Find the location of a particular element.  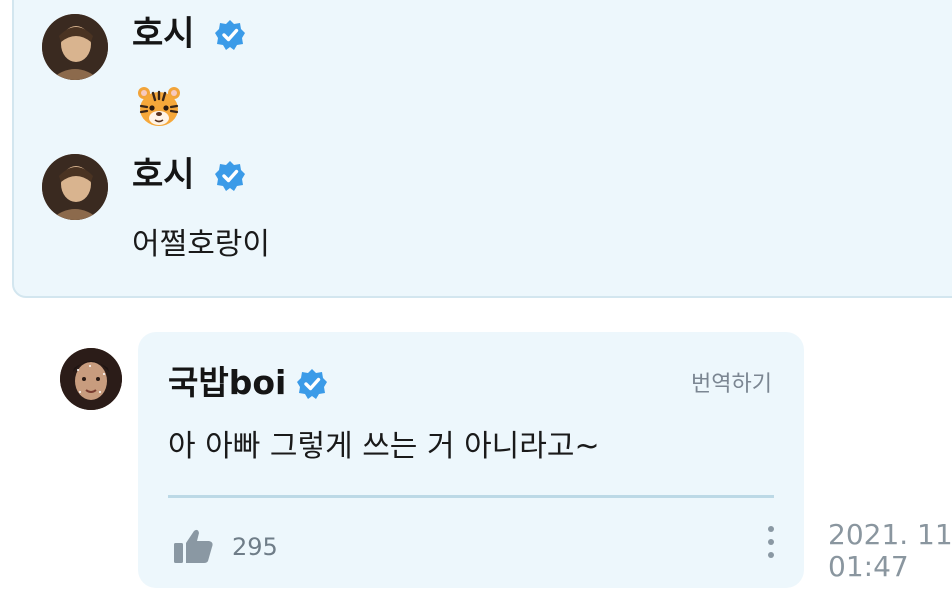

like-count: 295 is located at coordinates (255, 547).